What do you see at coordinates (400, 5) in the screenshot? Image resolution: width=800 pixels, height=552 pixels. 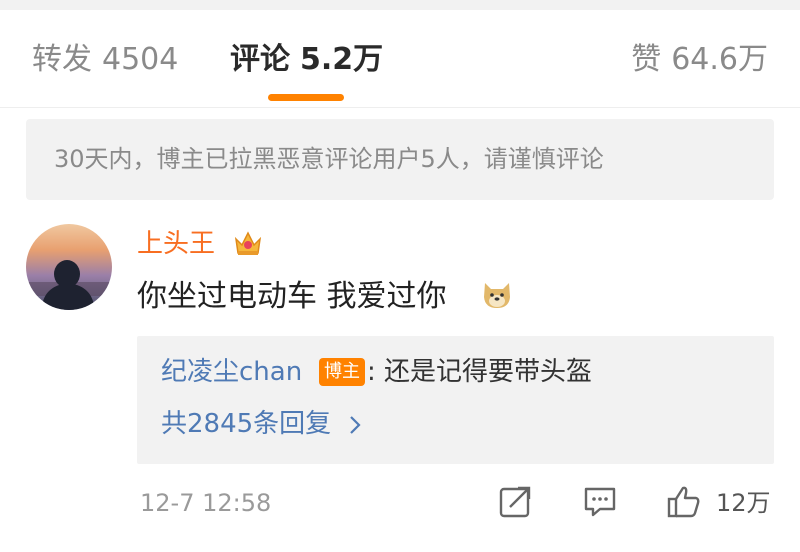 I see `top-strip` at bounding box center [400, 5].